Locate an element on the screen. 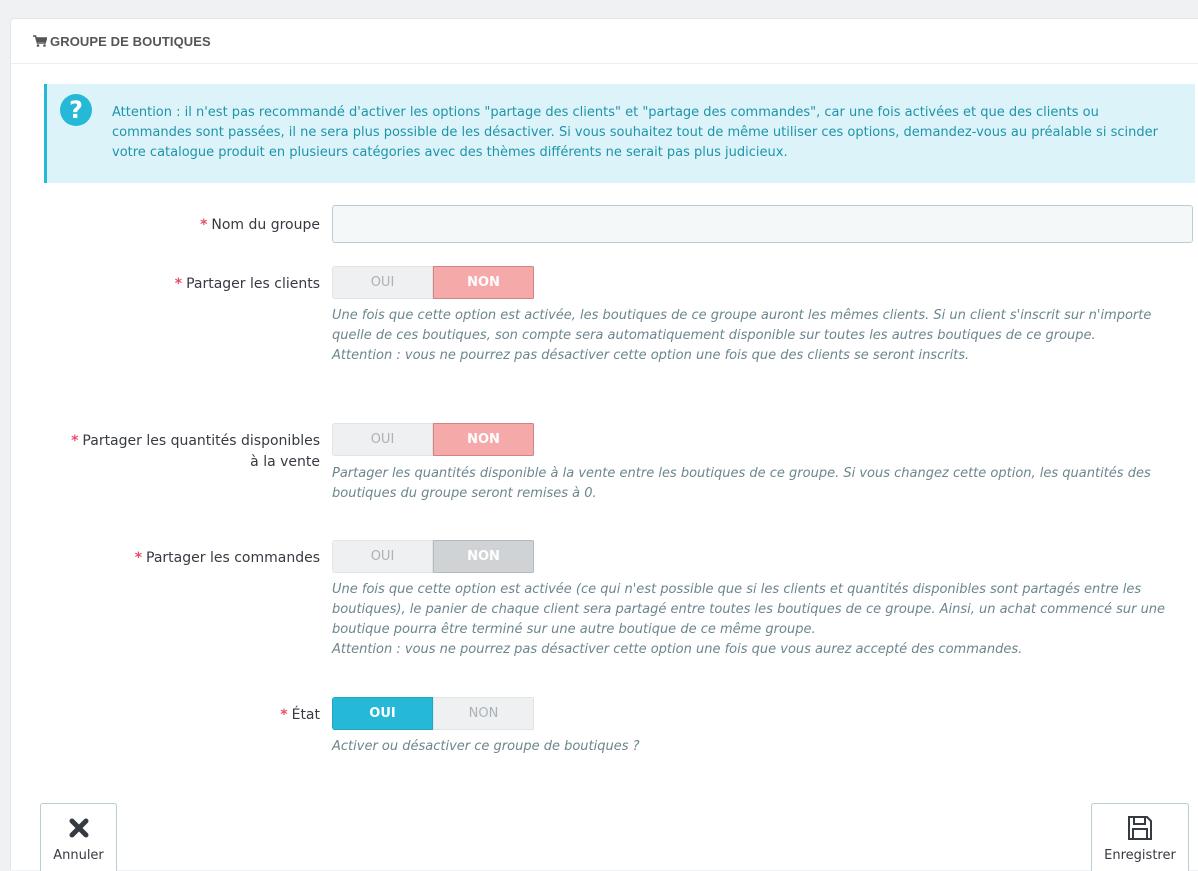  share-customers-no: NON is located at coordinates (483, 282).